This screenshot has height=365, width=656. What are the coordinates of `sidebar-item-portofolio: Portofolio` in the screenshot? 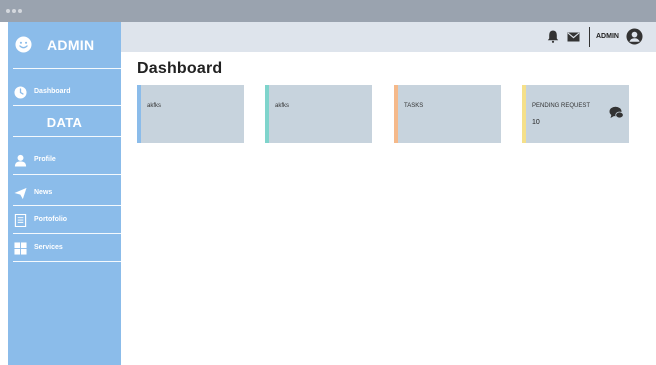 It's located at (64, 221).